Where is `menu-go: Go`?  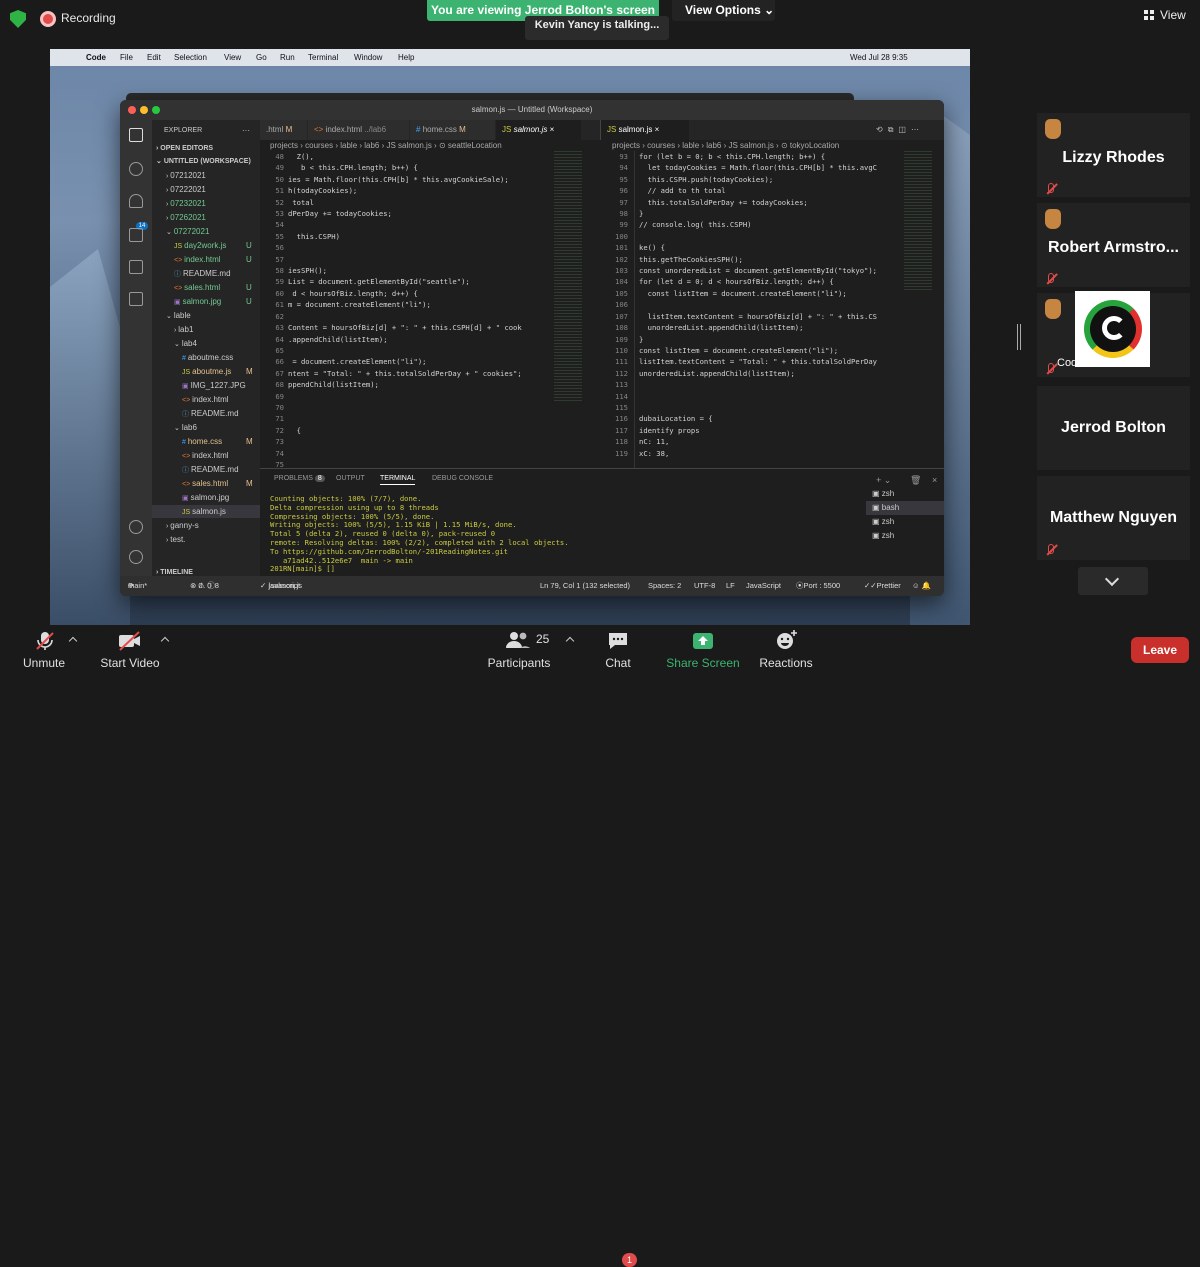
menu-go: Go is located at coordinates (261, 57).